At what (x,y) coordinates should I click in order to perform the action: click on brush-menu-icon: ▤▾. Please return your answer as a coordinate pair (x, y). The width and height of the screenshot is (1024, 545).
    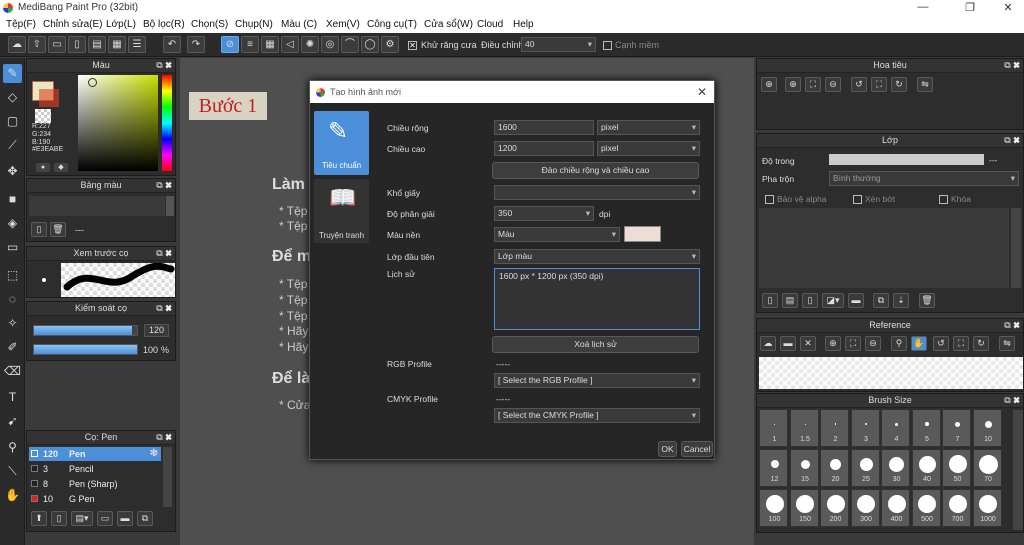
    Looking at the image, I should click on (82, 518).